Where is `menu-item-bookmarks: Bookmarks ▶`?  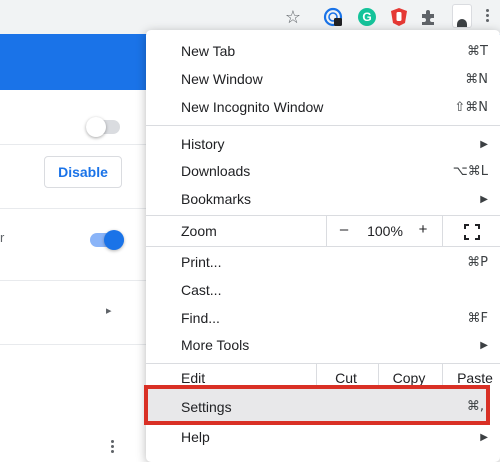
menu-item-bookmarks: Bookmarks ▶ is located at coordinates (323, 199).